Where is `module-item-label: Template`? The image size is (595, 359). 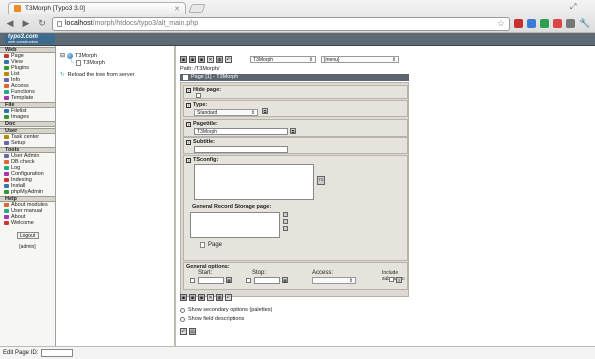
module-item-label: Template is located at coordinates (22, 98).